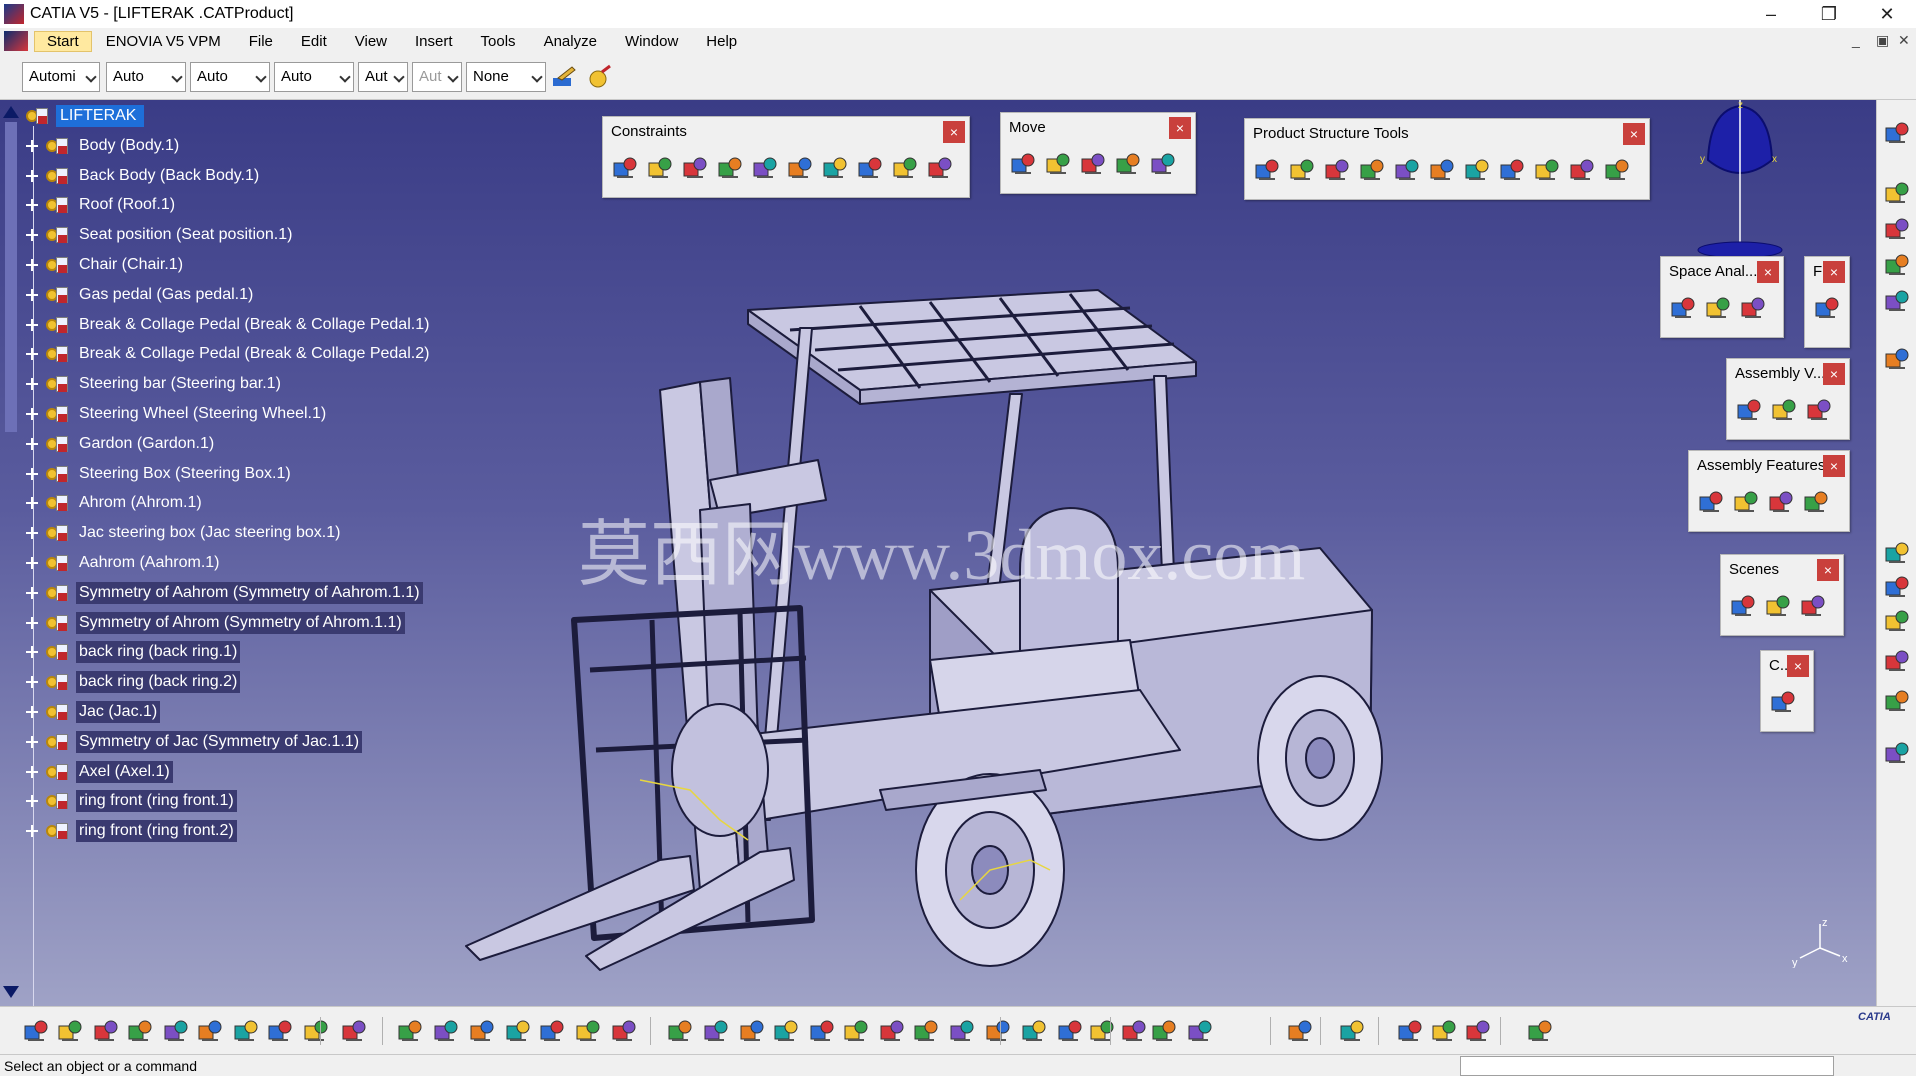  What do you see at coordinates (1897, 193) in the screenshot?
I see `tree-expand-icon` at bounding box center [1897, 193].